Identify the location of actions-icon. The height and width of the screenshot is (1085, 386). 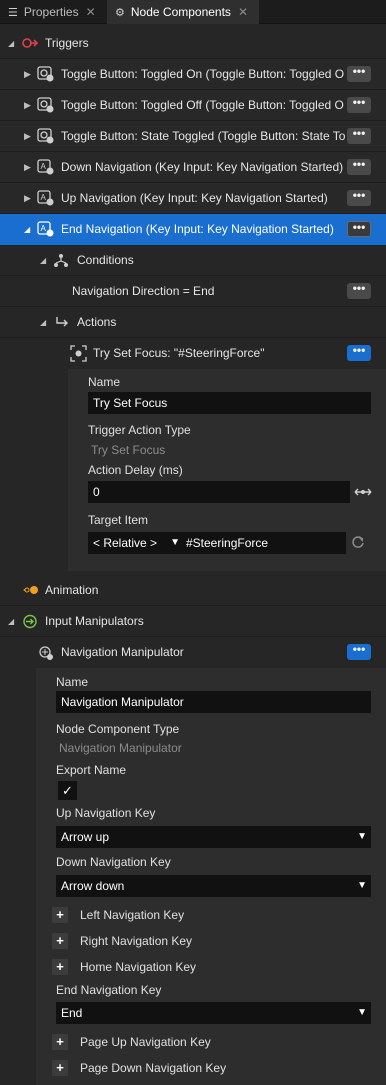
(62, 322).